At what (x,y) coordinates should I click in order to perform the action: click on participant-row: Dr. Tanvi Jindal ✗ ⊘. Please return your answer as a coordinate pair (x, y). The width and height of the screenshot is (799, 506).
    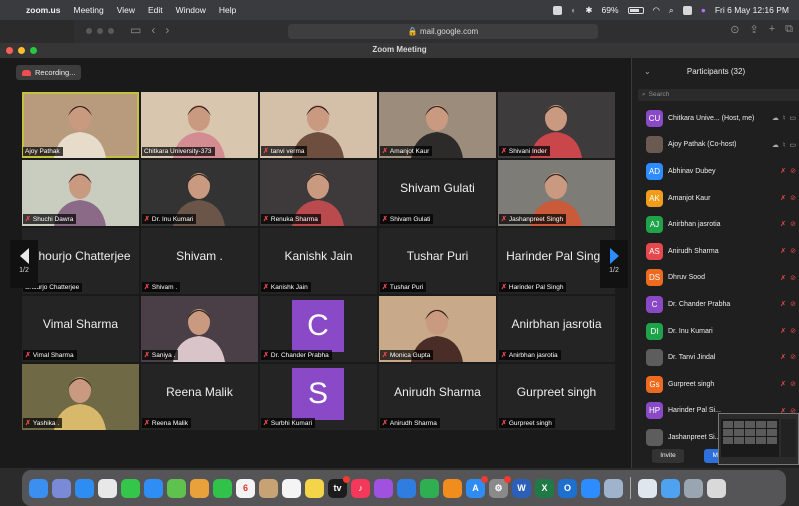
    Looking at the image, I should click on (715, 357).